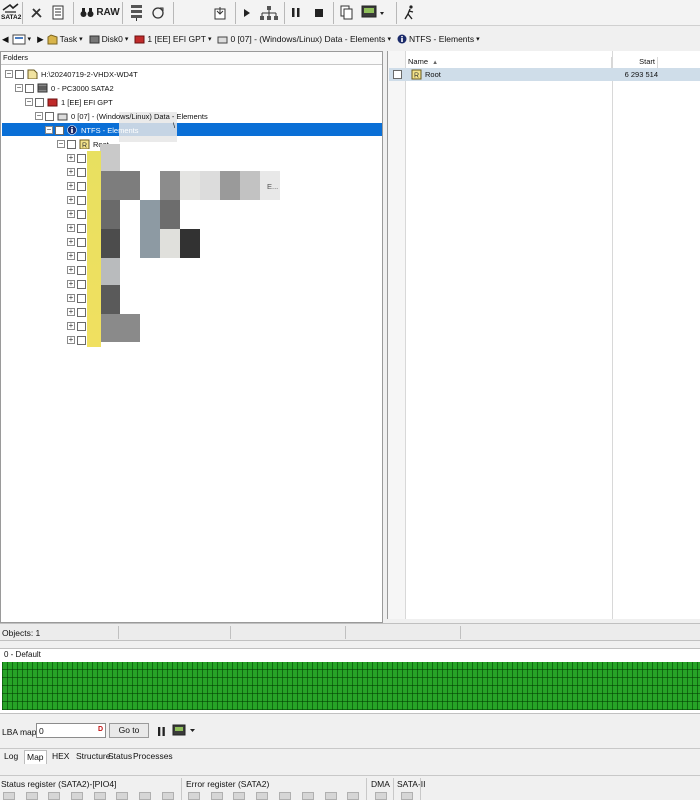 The image size is (700, 800). I want to click on tab-hex: HEX, so click(60, 757).